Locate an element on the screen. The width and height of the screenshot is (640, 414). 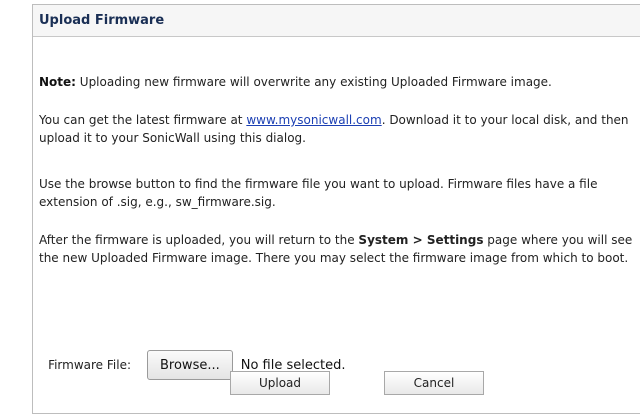
source-text-before: You can get the latest firmware at is located at coordinates (143, 120).